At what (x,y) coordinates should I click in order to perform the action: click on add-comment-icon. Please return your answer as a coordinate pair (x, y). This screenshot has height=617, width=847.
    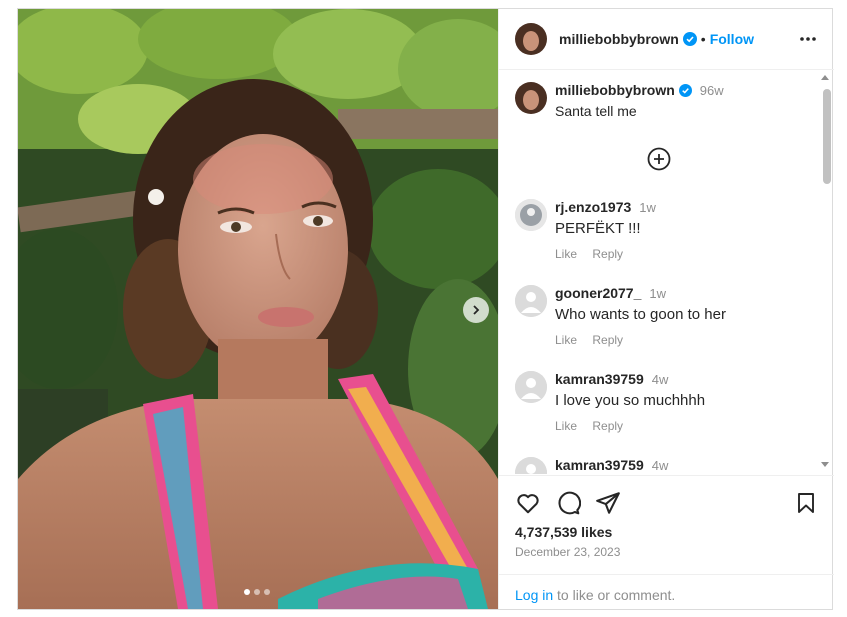
    Looking at the image, I should click on (659, 161).